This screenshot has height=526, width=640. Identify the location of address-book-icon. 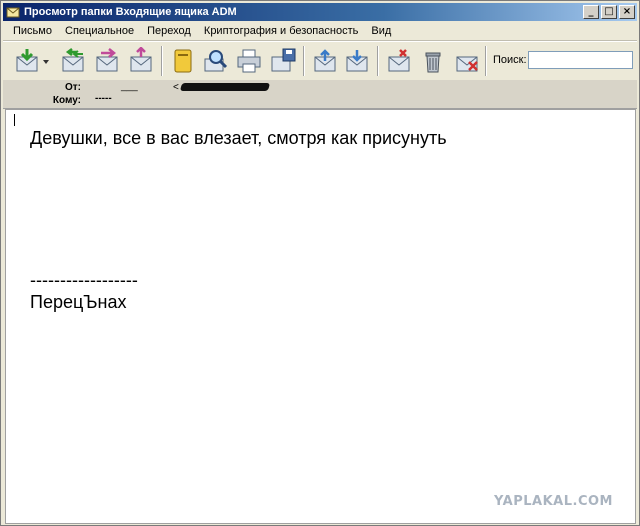
(183, 61).